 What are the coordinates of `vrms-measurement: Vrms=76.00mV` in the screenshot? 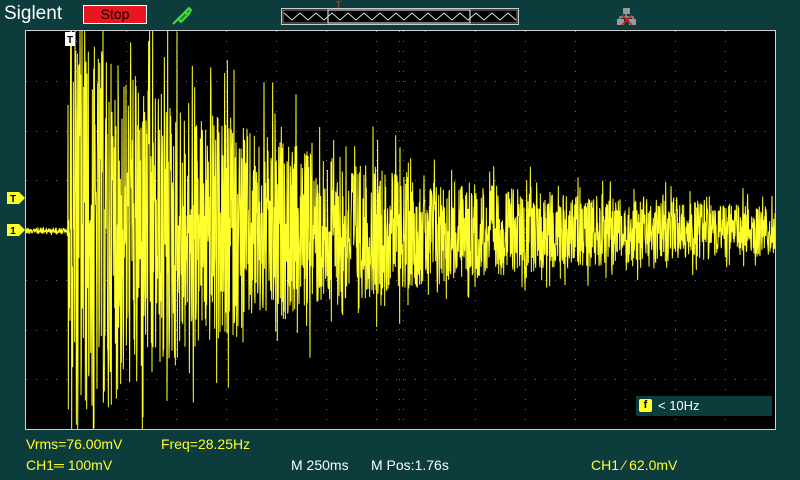 It's located at (74, 444).